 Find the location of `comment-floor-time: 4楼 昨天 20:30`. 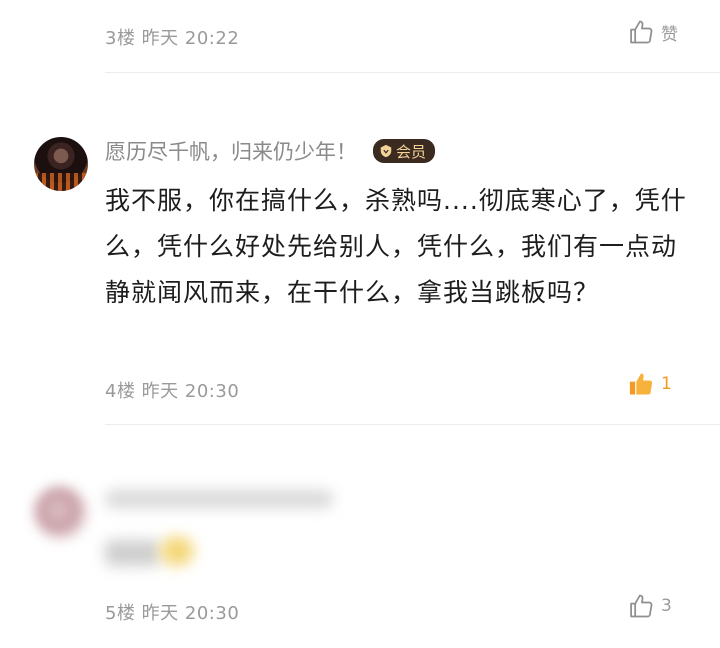

comment-floor-time: 4楼 昨天 20:30 is located at coordinates (172, 391).